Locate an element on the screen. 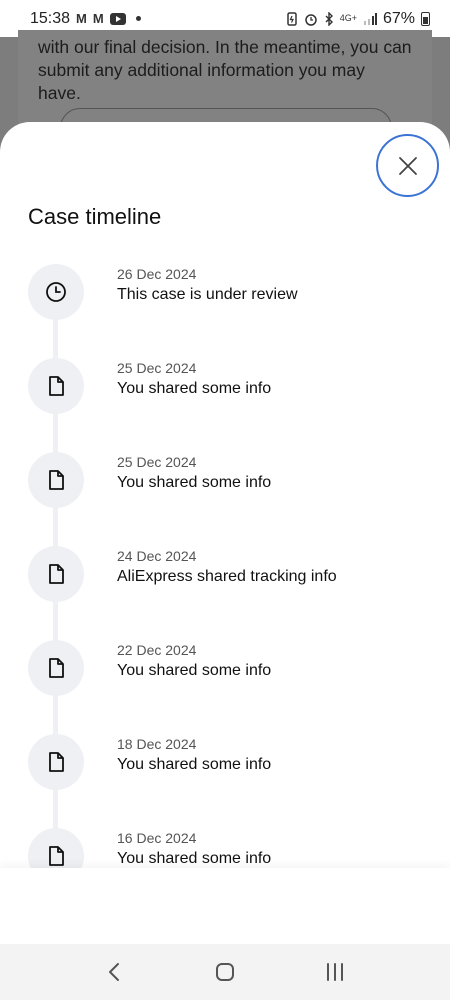 This screenshot has width=450, height=1000. close-icon is located at coordinates (407, 165).